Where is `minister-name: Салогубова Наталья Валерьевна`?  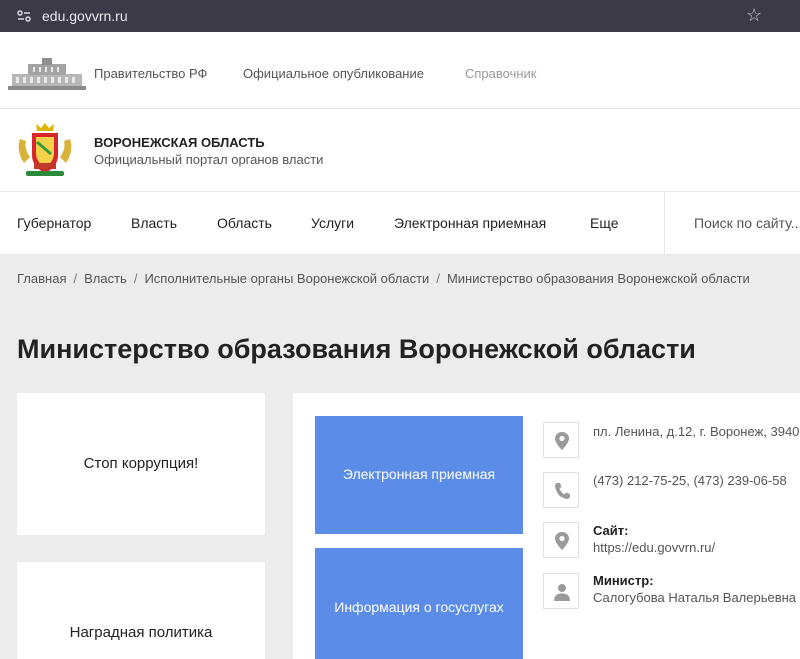
minister-name: Салогубова Наталья Валерьевна is located at coordinates (695, 597).